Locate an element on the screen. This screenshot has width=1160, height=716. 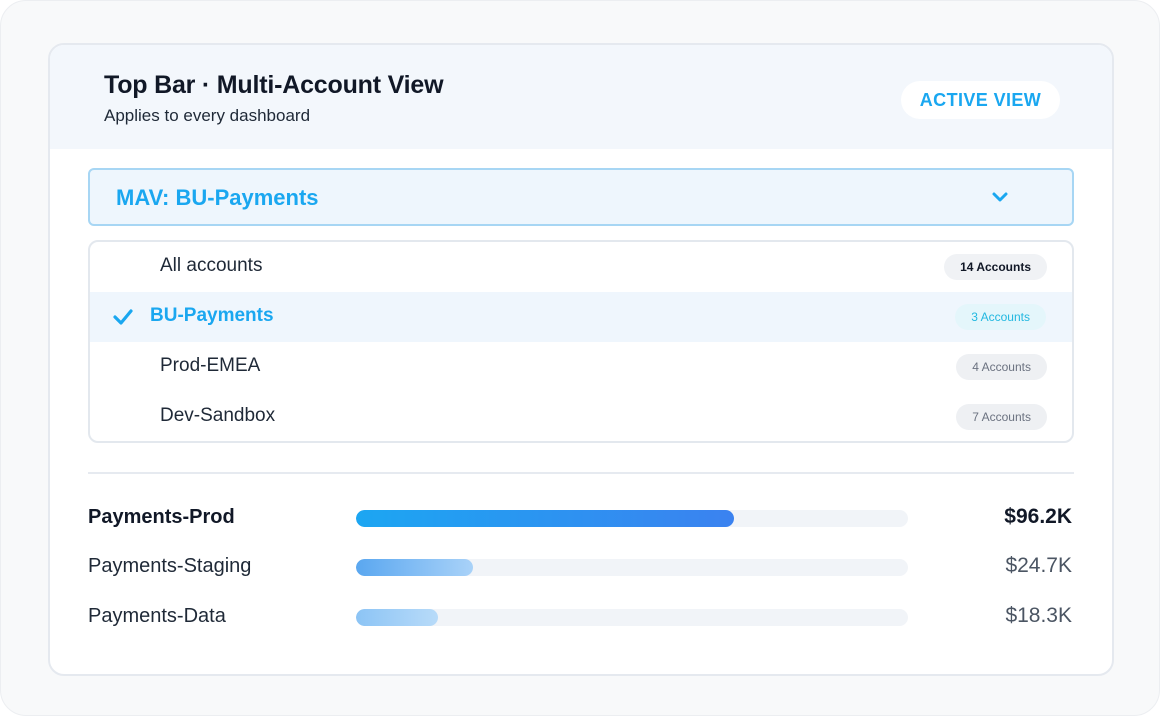
option-label: Dev-Sandbox is located at coordinates (218, 415).